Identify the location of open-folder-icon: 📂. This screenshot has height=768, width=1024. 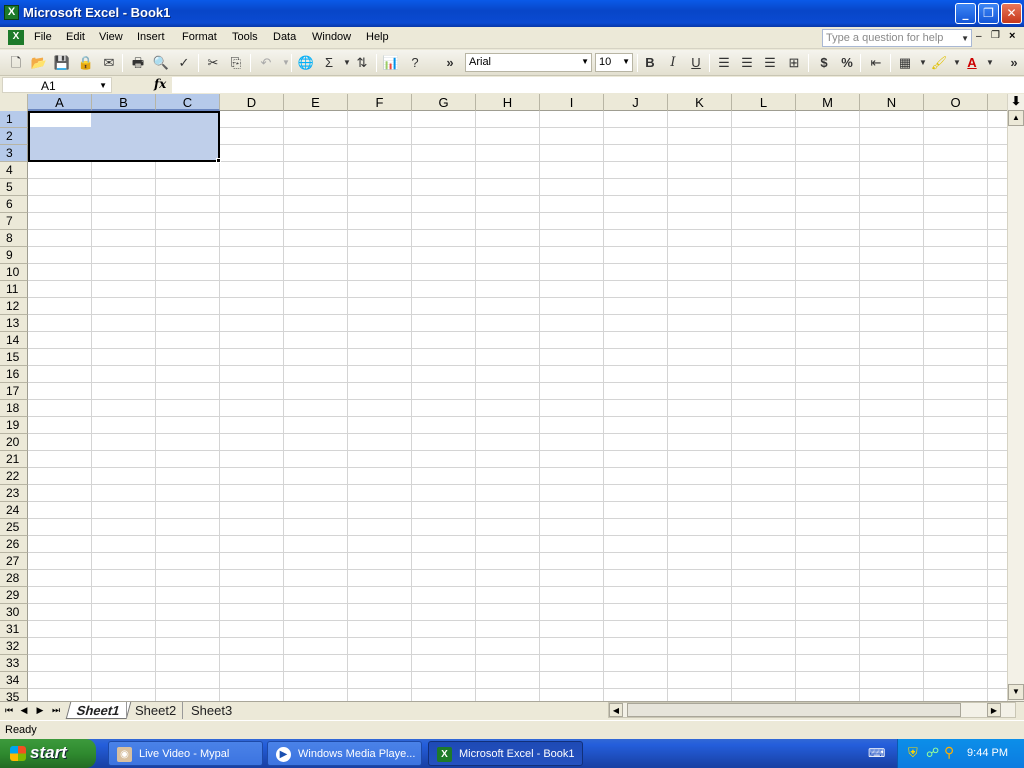
(39, 63).